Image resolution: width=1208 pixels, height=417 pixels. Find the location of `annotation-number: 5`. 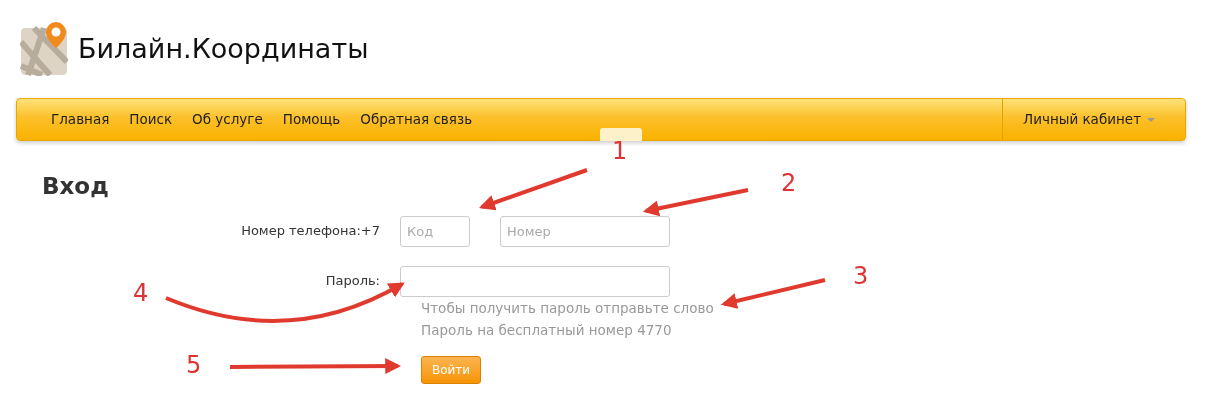

annotation-number: 5 is located at coordinates (194, 365).